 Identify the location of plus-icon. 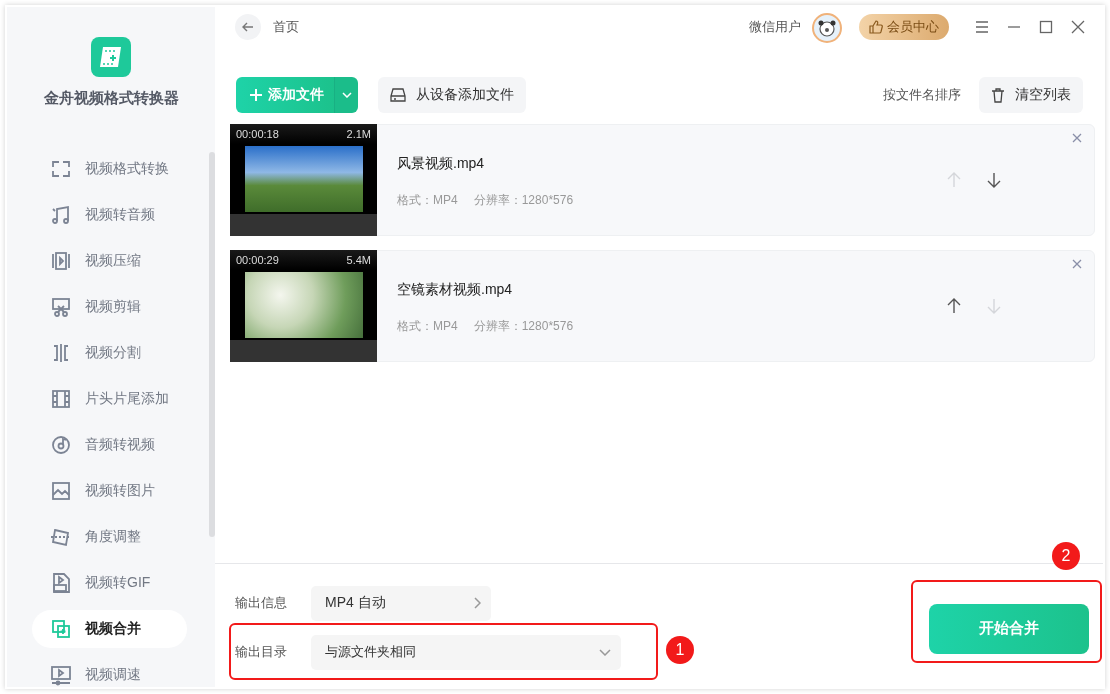
(256, 95).